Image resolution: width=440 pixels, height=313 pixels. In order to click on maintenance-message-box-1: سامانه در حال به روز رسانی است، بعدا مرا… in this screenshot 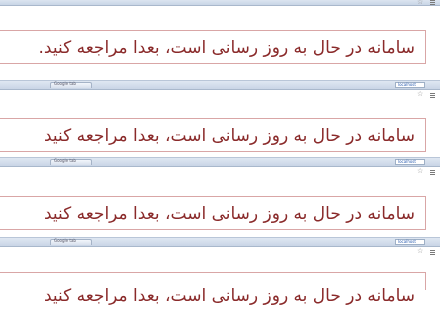, I will do `click(213, 47)`.